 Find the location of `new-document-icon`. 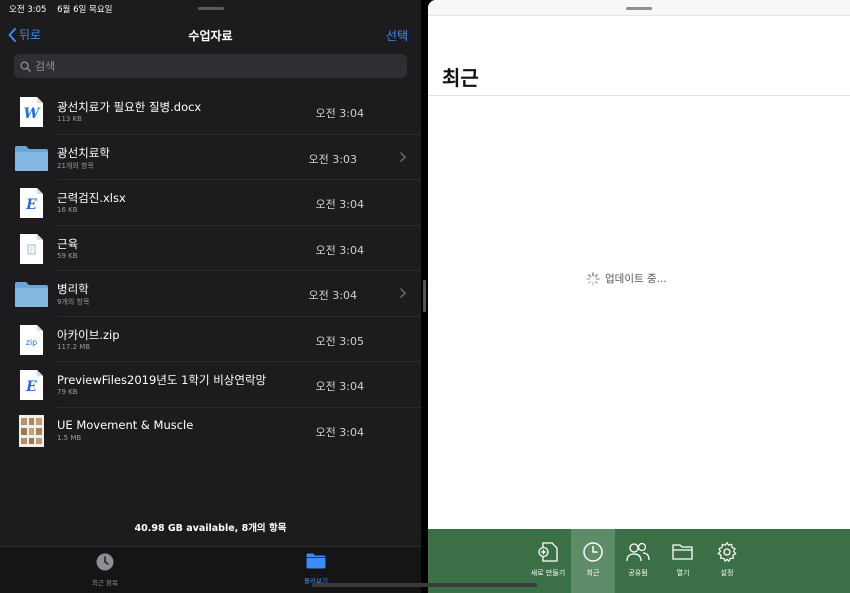

new-document-icon is located at coordinates (548, 552).